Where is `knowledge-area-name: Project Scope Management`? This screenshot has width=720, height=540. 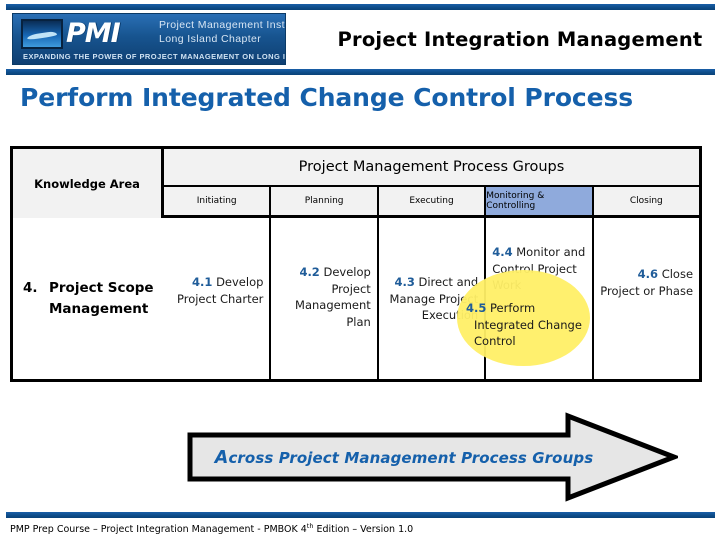
knowledge-area-name: Project Scope Management is located at coordinates (101, 298).